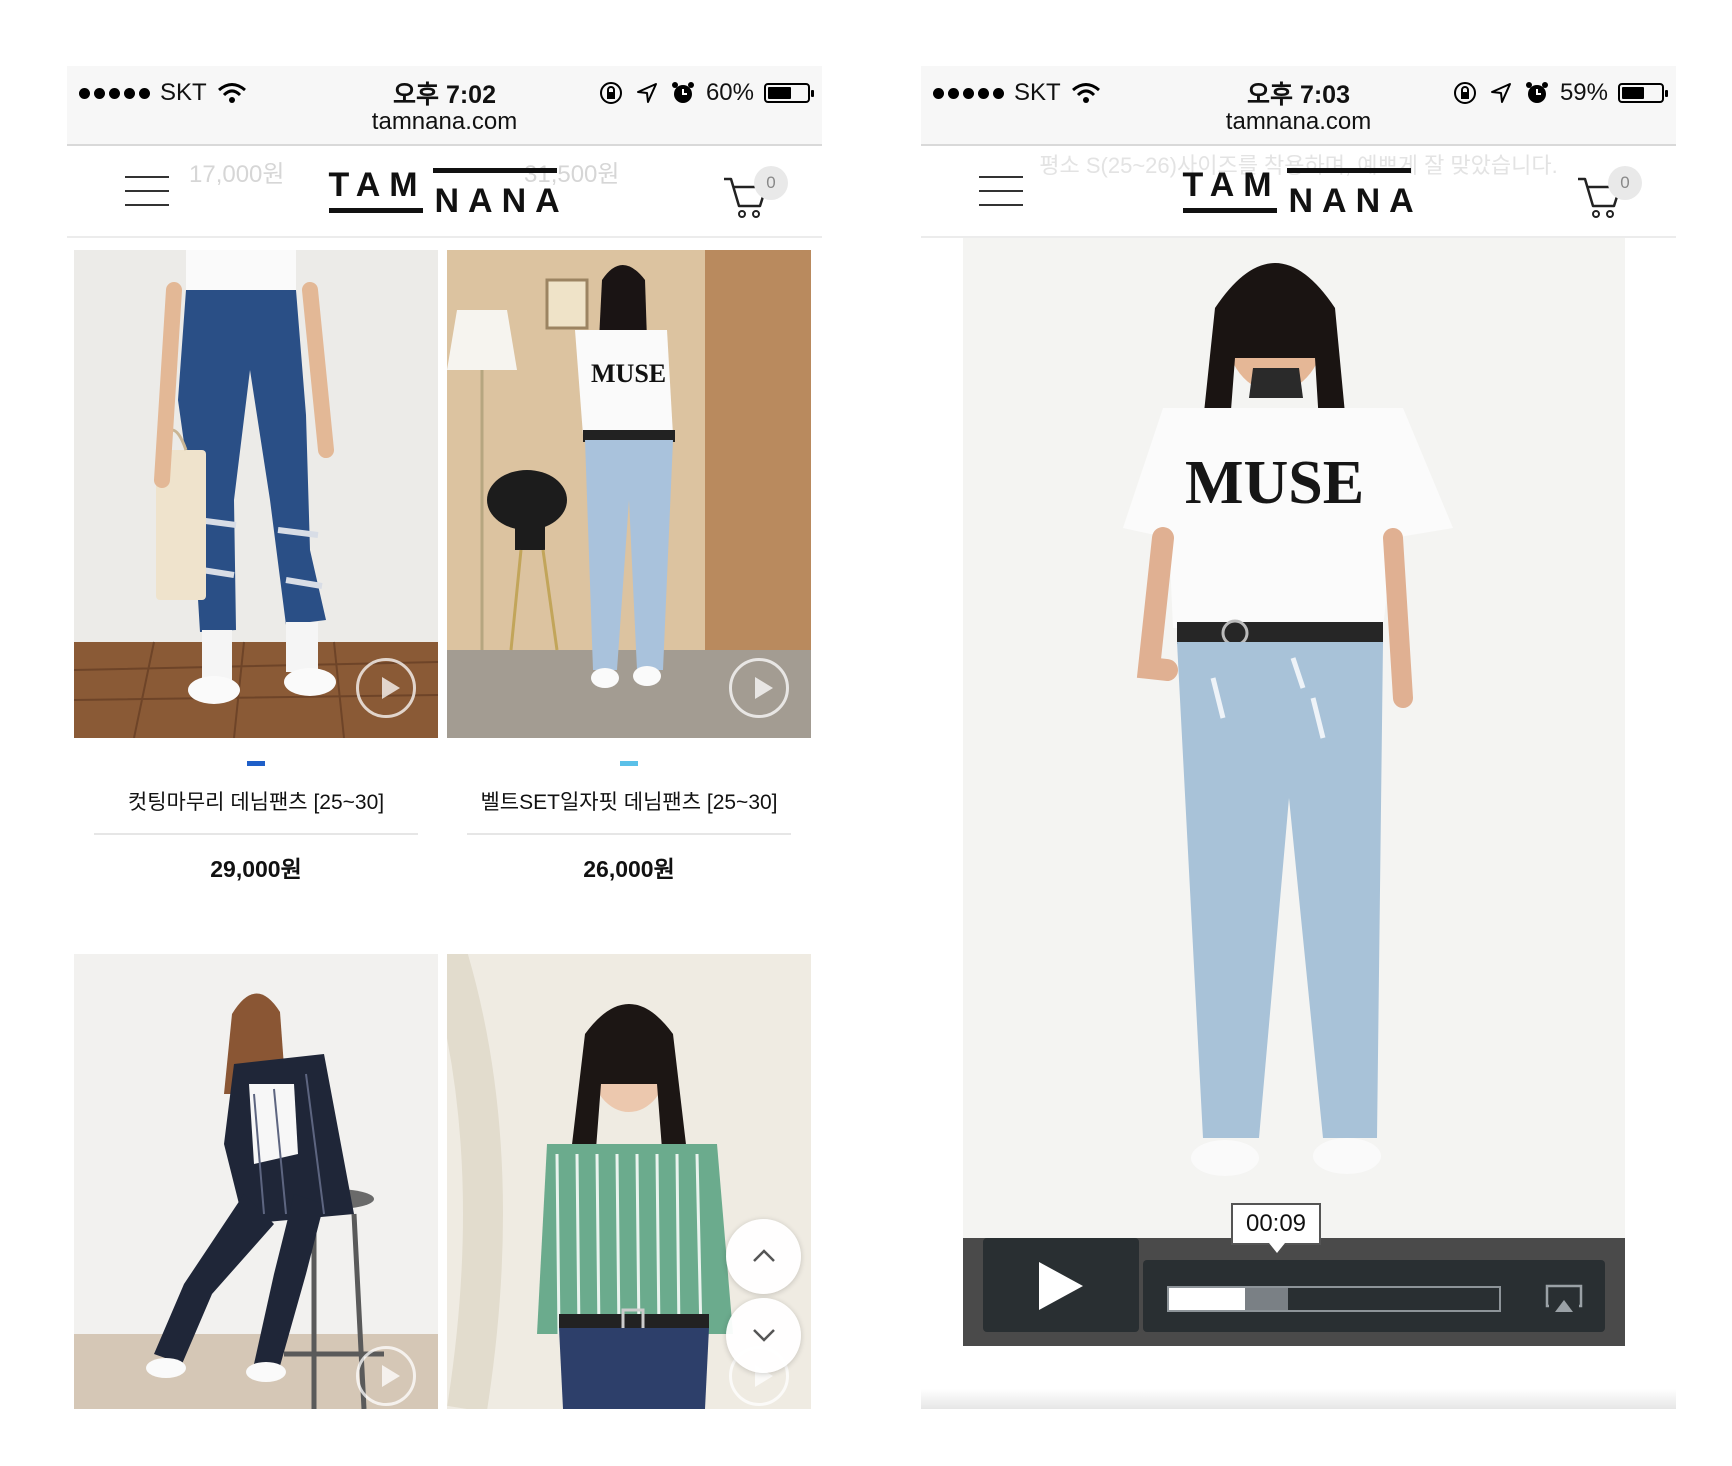  What do you see at coordinates (629, 869) in the screenshot?
I see `product-price: 26,000원` at bounding box center [629, 869].